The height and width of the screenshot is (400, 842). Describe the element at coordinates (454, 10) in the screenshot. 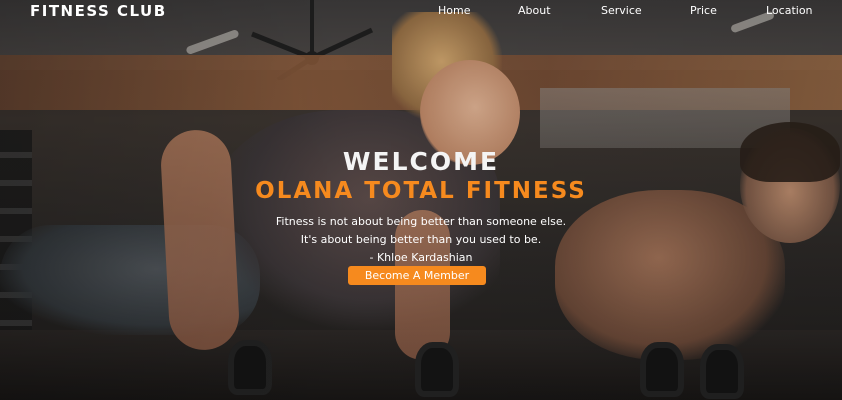

I see `nav-link-home: Home` at that location.